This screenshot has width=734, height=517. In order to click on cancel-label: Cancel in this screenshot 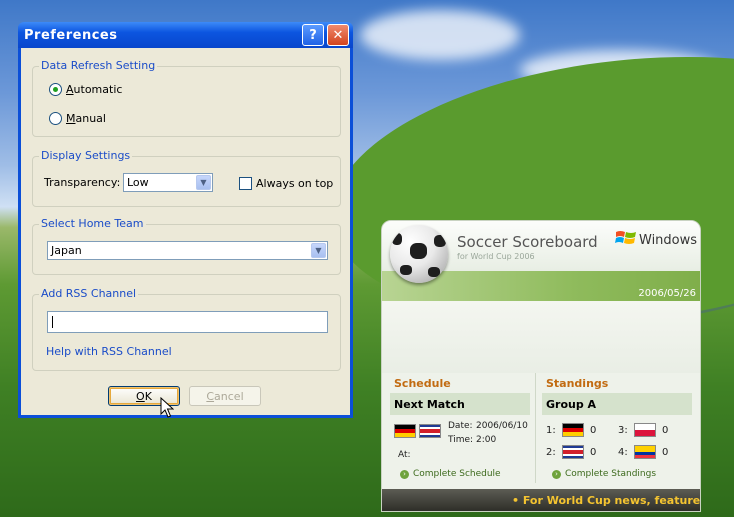, I will do `click(225, 396)`.